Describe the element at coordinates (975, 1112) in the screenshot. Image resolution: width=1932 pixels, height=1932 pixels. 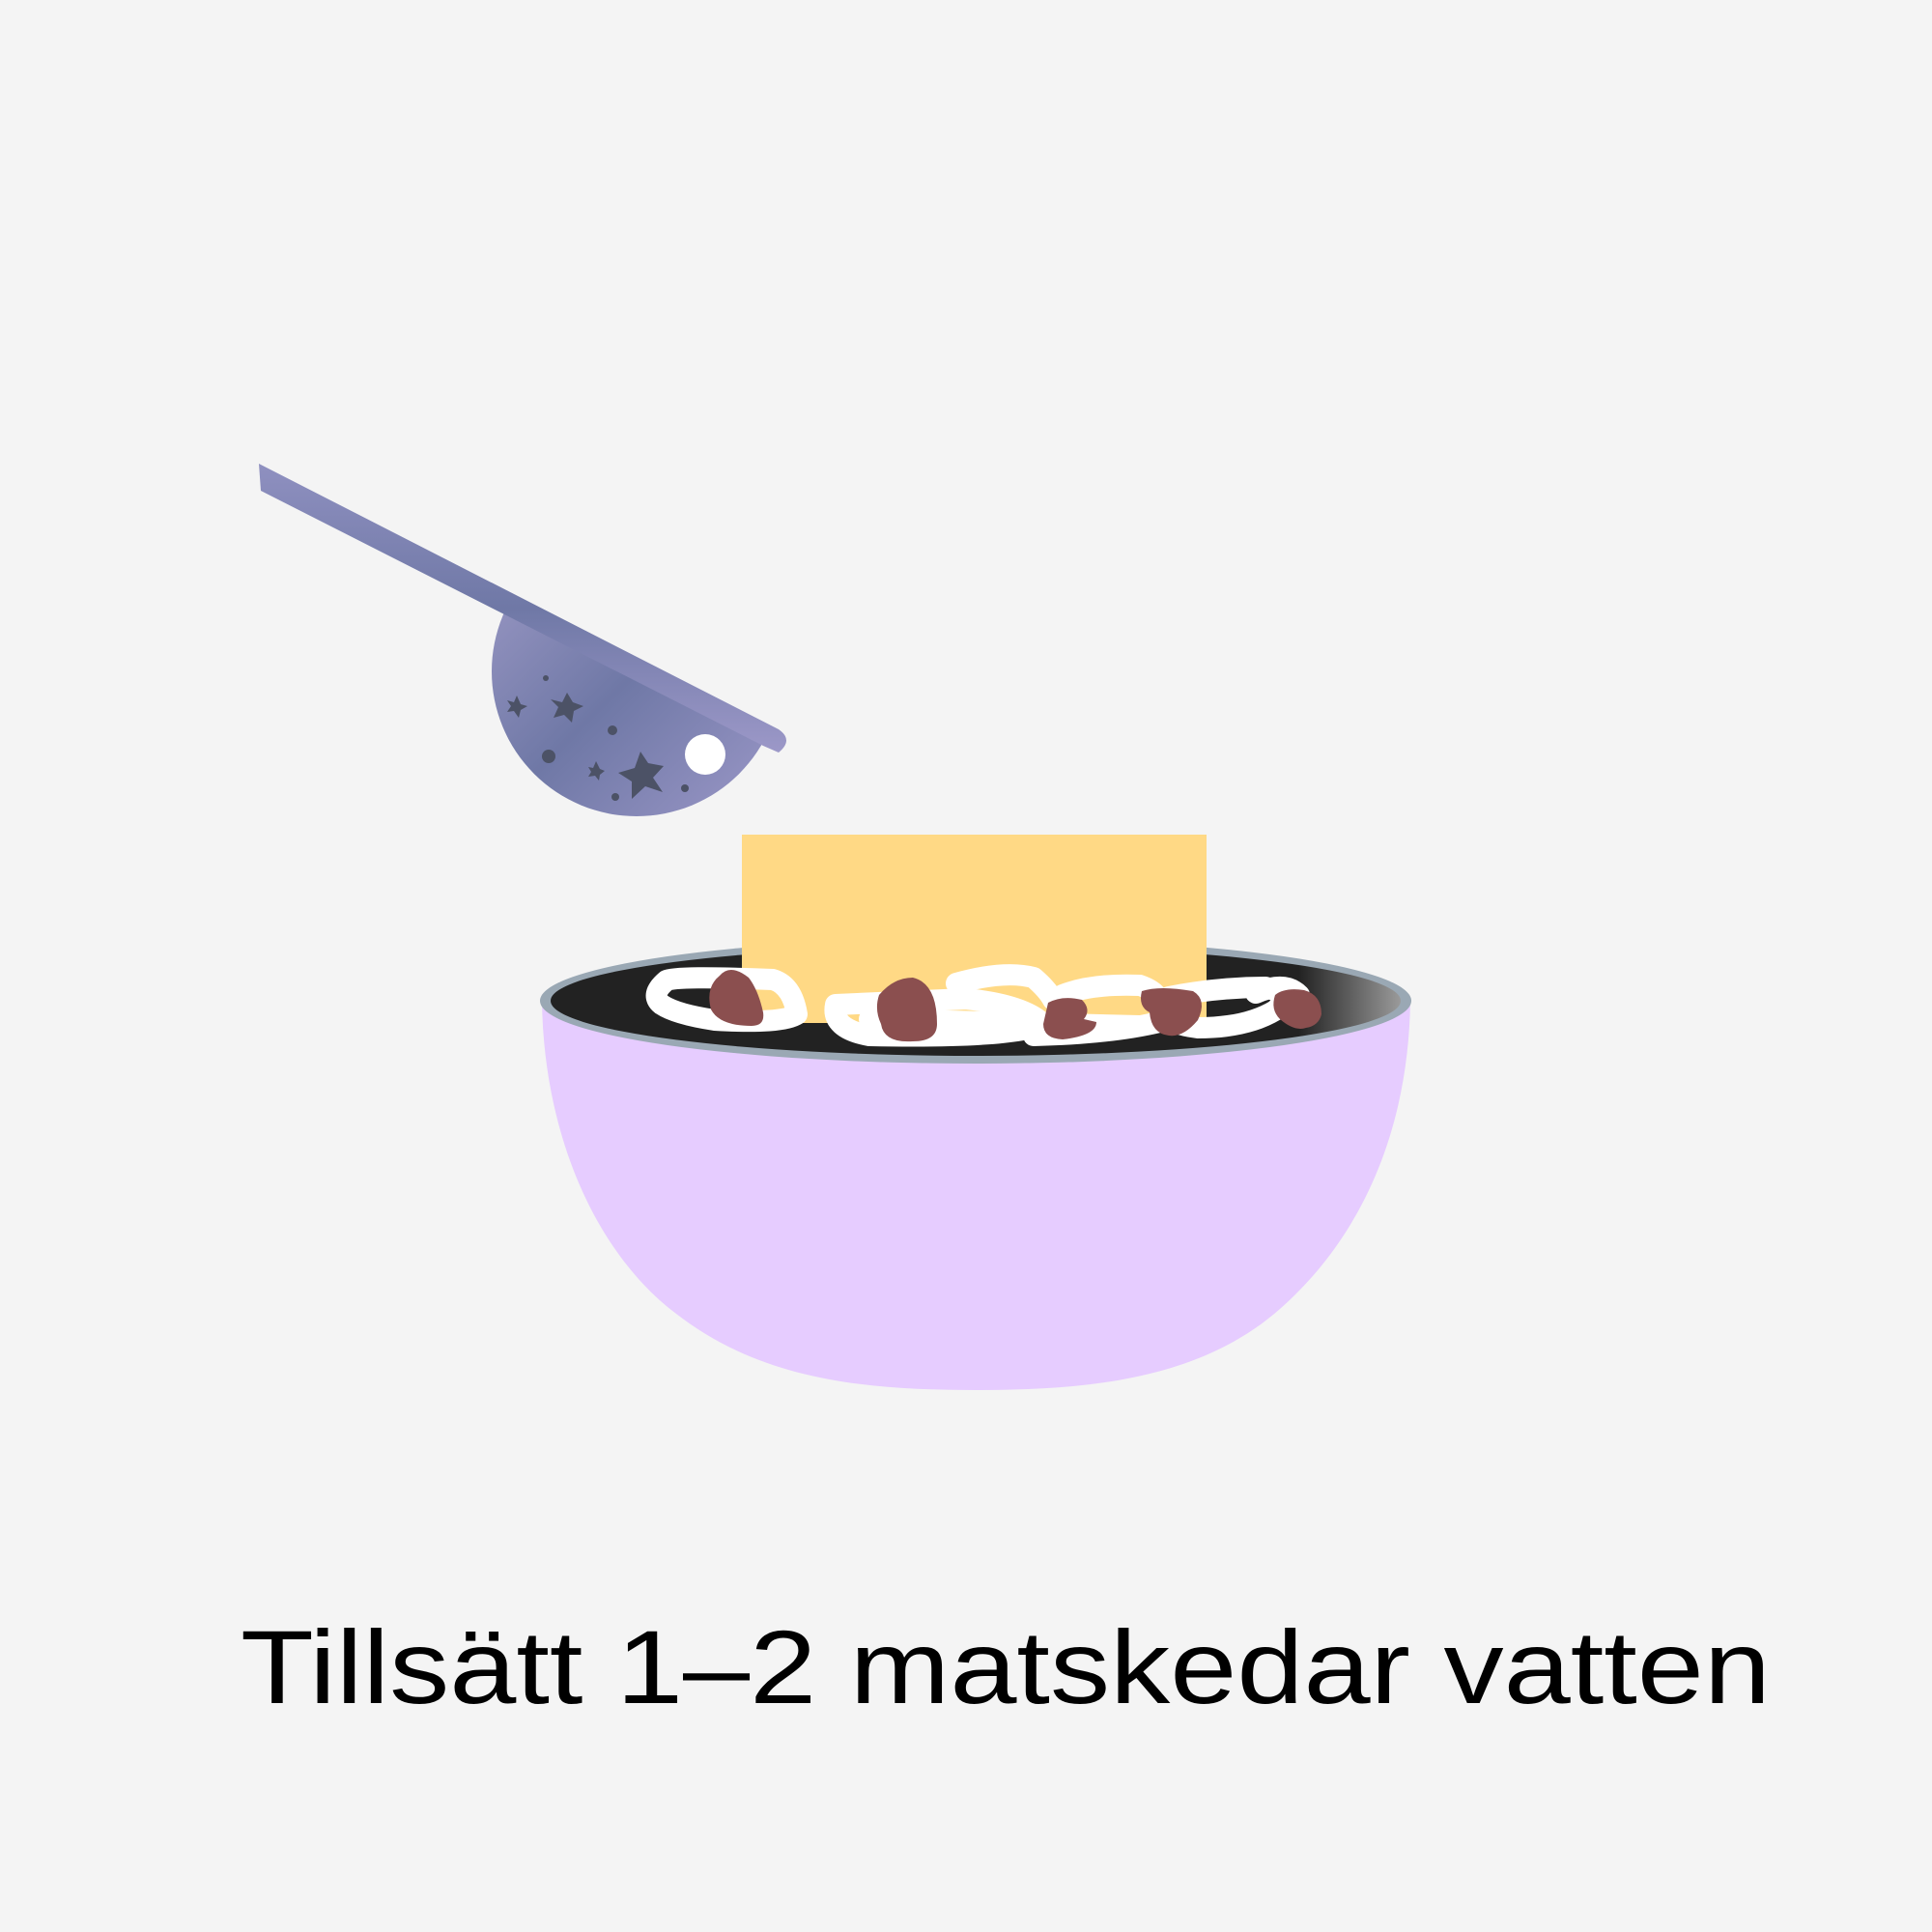
I see `bowl-icon` at that location.